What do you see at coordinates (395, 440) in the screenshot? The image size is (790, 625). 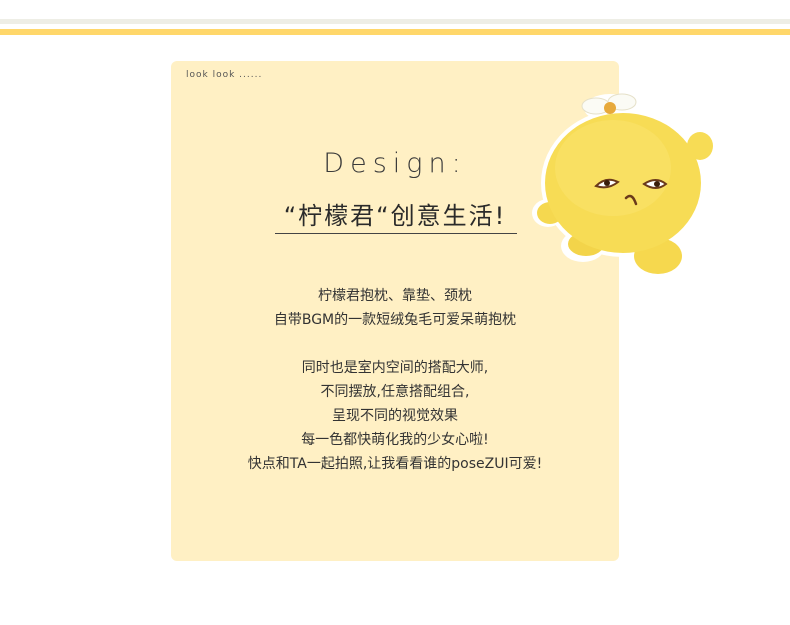 I see `description-line: 每一色都快萌化我的少女心啦!` at bounding box center [395, 440].